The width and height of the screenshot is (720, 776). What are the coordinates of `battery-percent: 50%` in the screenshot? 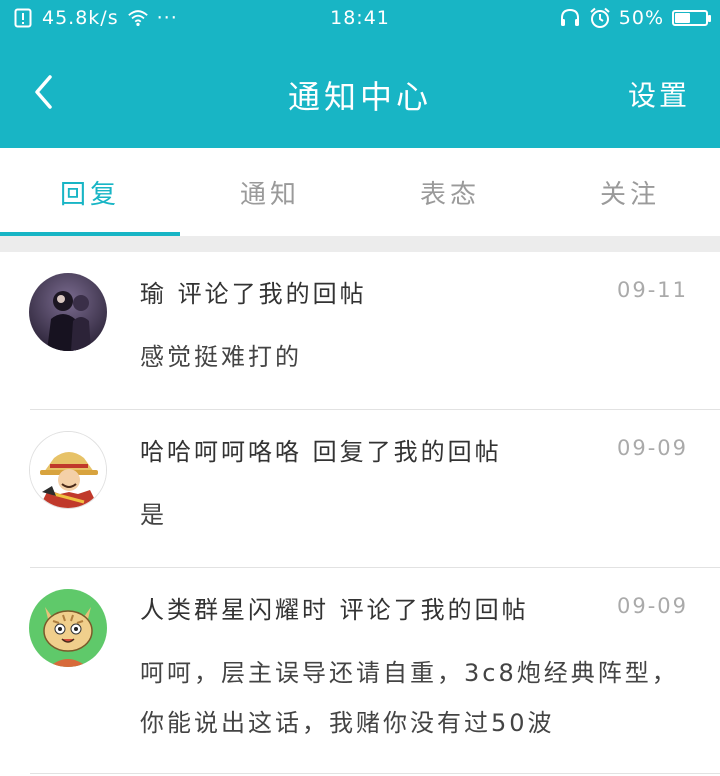 It's located at (641, 18).